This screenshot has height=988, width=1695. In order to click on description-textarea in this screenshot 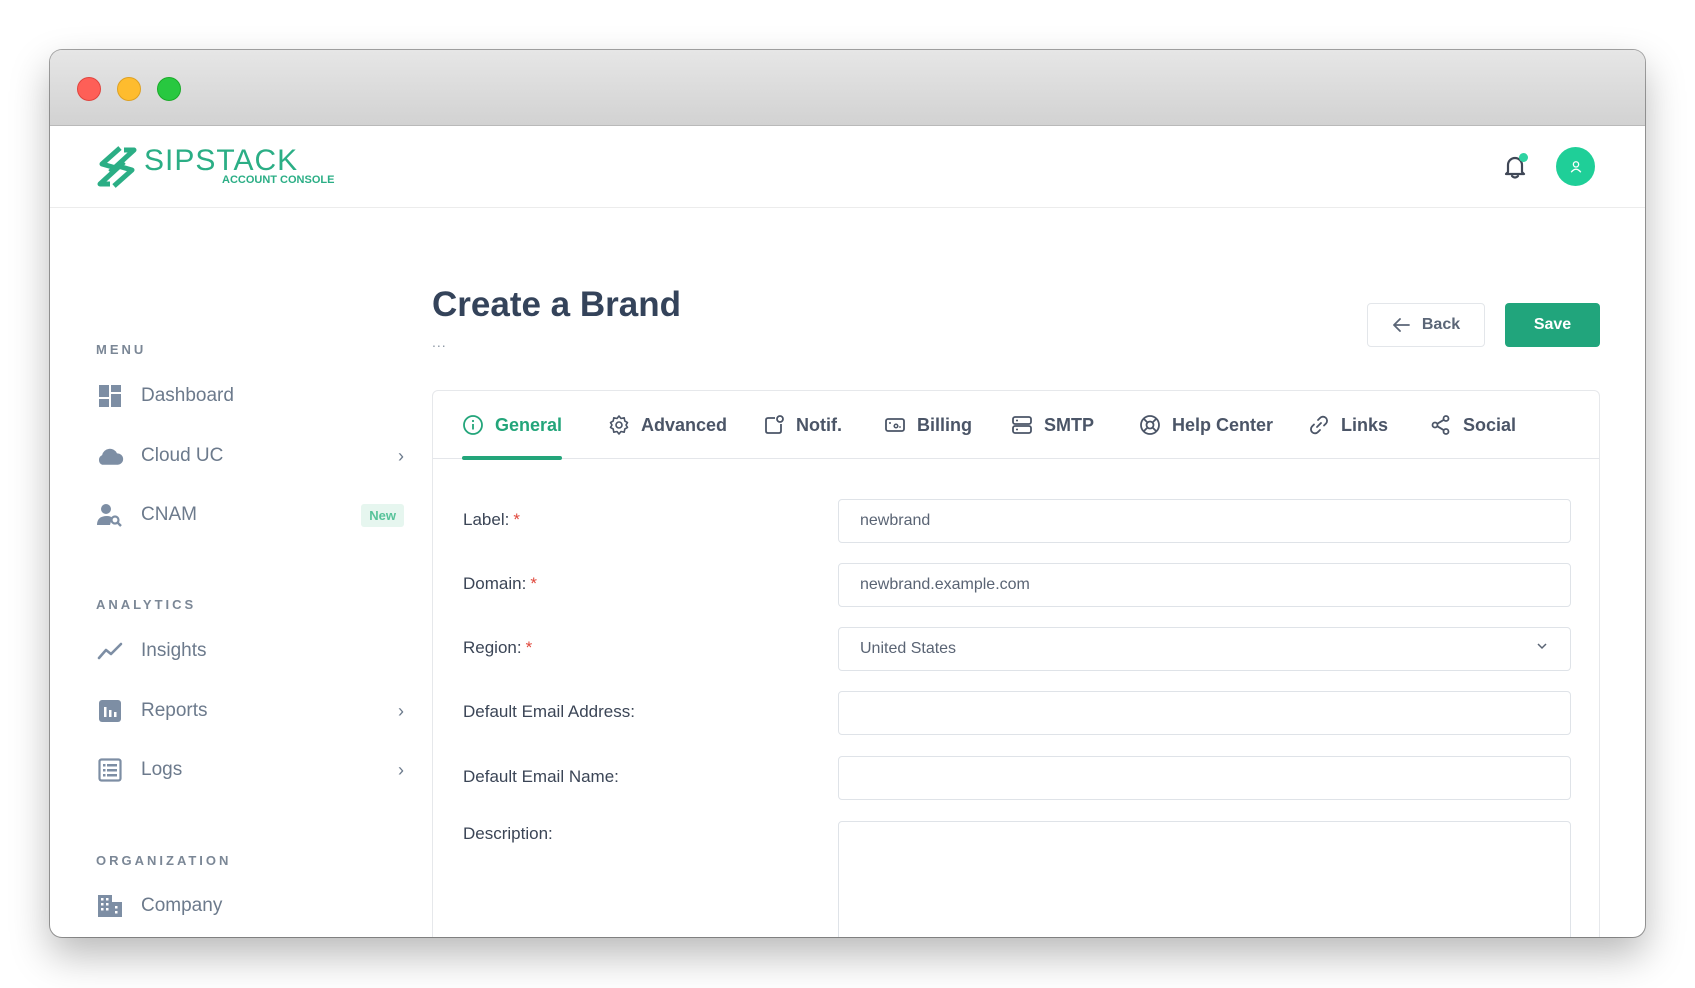, I will do `click(1204, 879)`.